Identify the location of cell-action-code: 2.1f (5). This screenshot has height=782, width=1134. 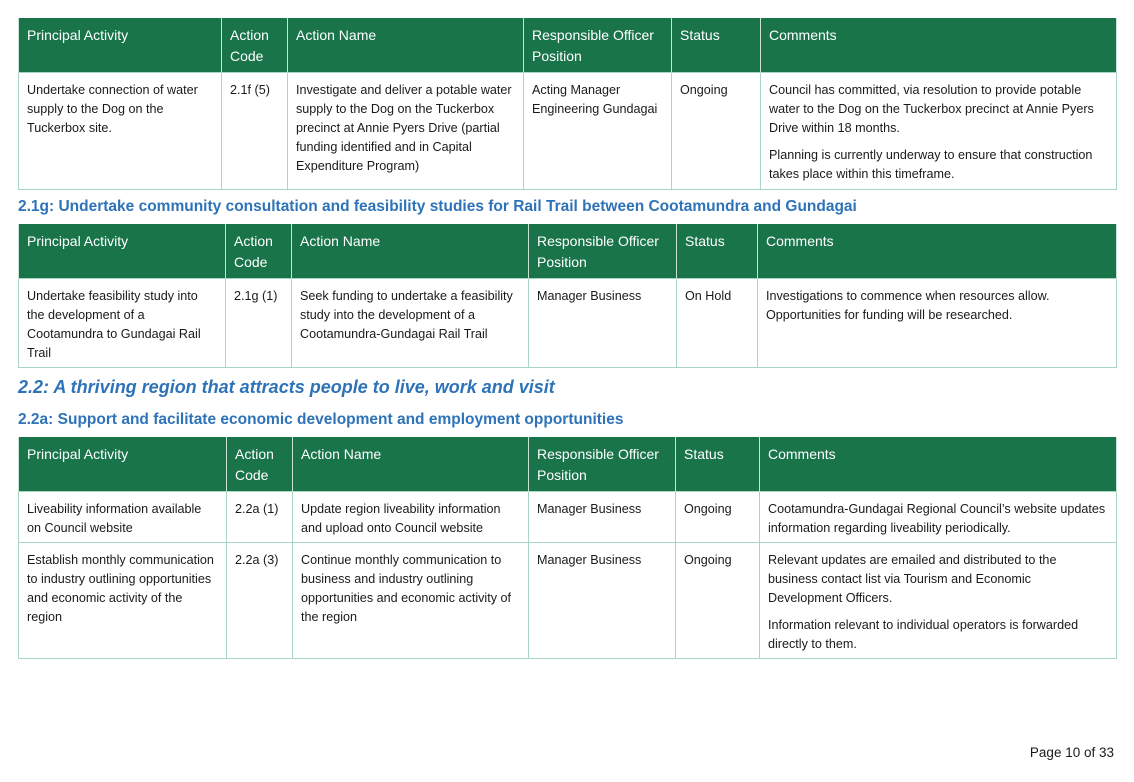
(254, 130).